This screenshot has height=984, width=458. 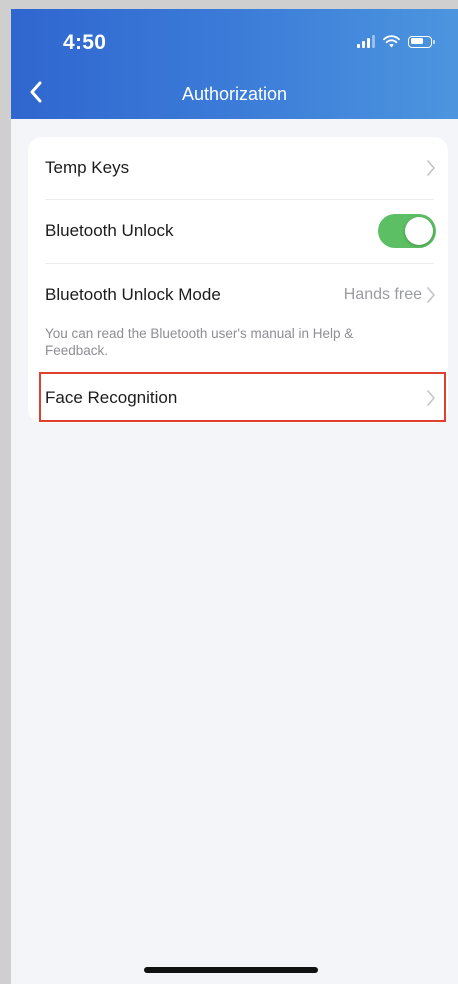 What do you see at coordinates (133, 294) in the screenshot?
I see `bluetooth-unlock-mode-label: Bluetooth Unlock Mode` at bounding box center [133, 294].